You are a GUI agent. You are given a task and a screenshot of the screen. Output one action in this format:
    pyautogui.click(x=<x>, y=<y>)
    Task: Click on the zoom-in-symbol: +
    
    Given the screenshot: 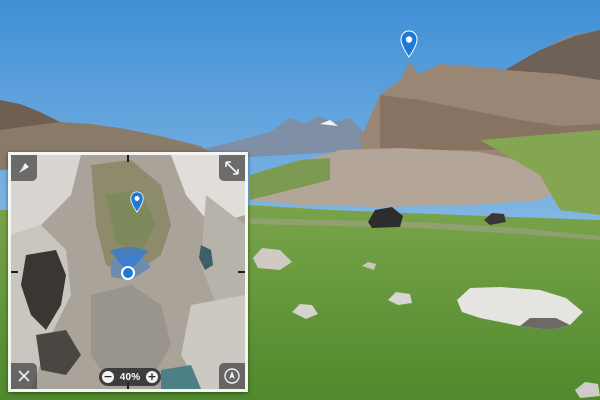 What is the action you would take?
    pyautogui.click(x=152, y=376)
    